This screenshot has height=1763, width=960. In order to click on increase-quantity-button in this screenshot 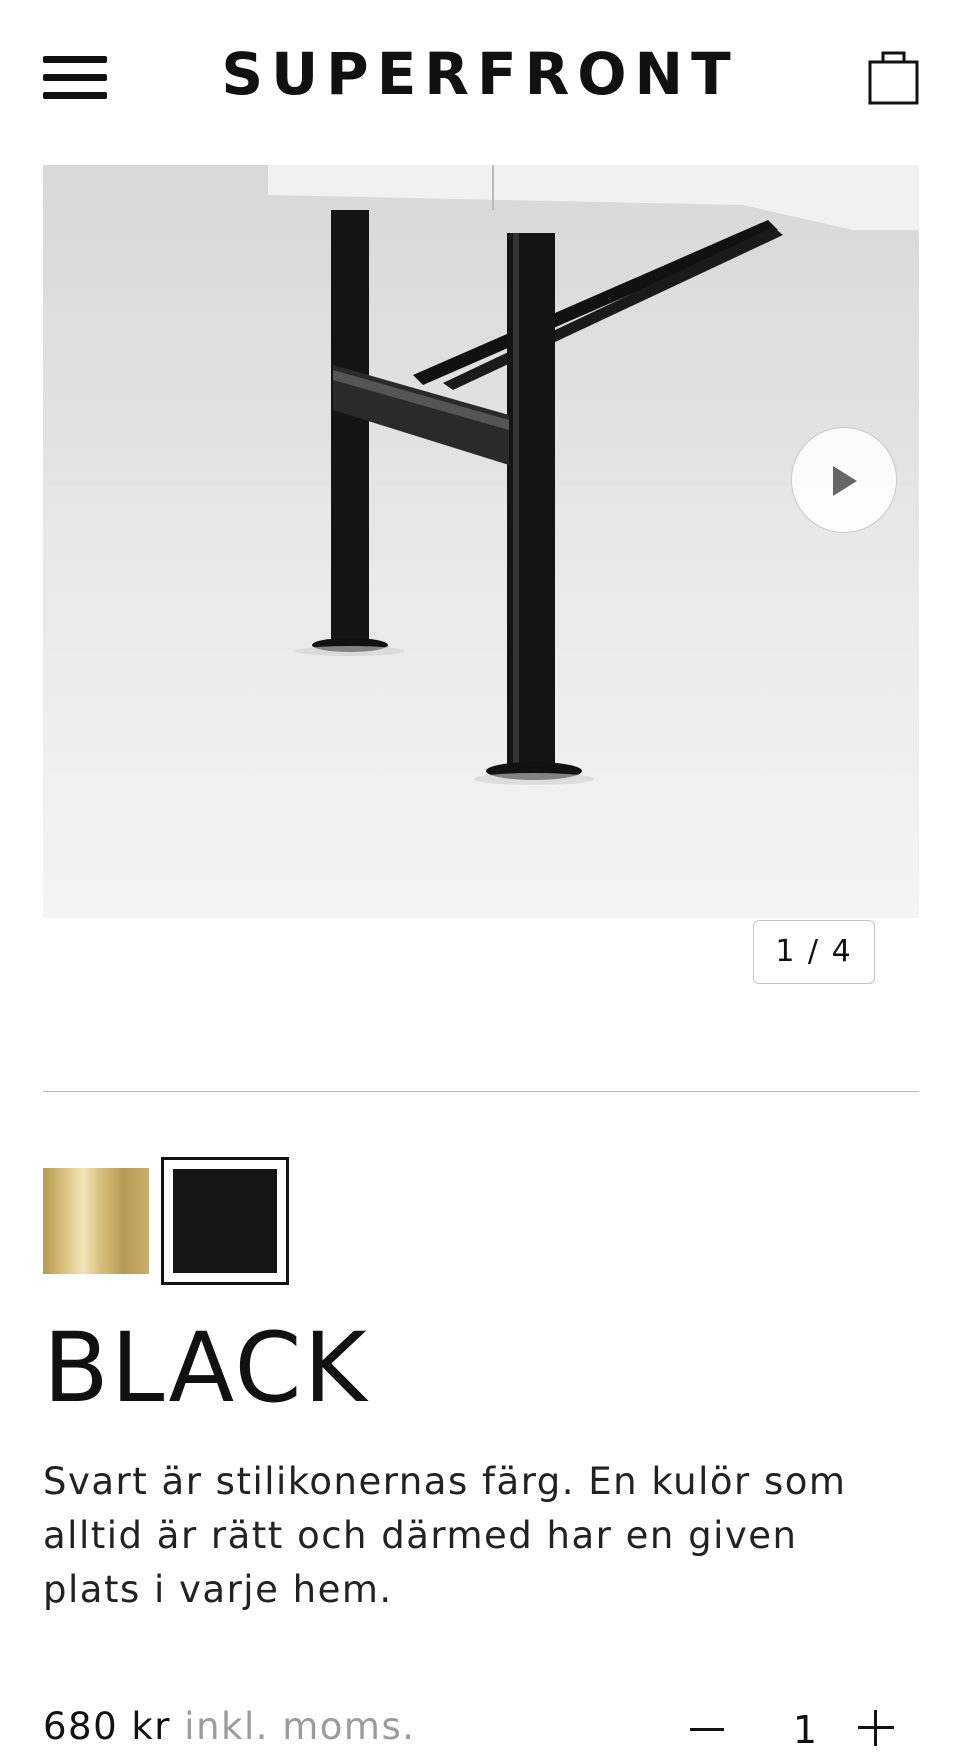, I will do `click(876, 1728)`.